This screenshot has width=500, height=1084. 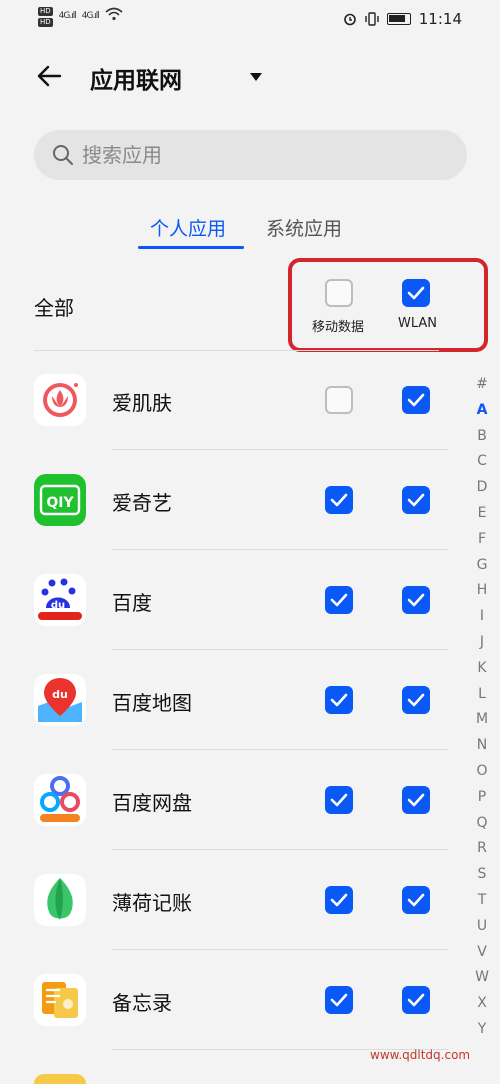 What do you see at coordinates (60, 400) in the screenshot?
I see `aijifu-app-icon` at bounding box center [60, 400].